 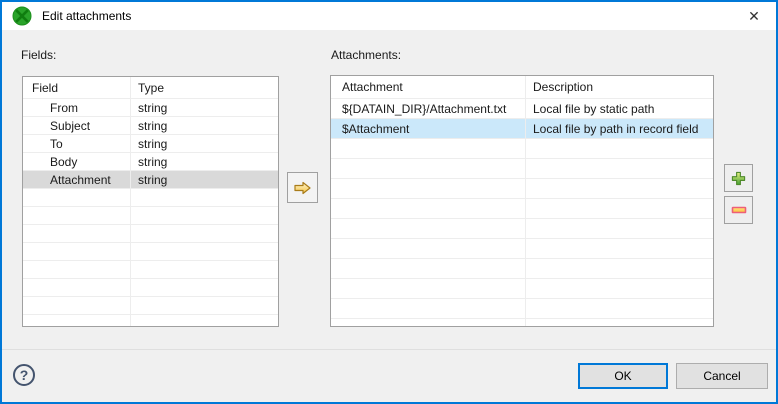 I want to click on titlebar: Edit attachments ✕, so click(x=389, y=16).